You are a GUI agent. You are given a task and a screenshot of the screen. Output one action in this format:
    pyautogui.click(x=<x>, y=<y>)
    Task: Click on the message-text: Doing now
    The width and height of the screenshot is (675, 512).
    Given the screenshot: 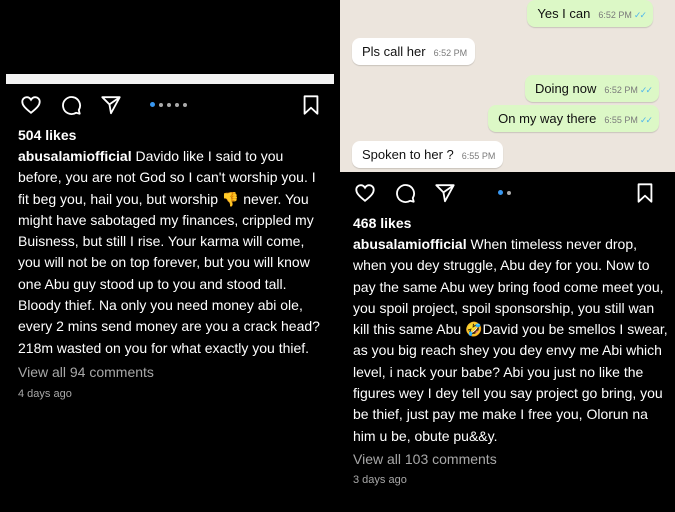 What is the action you would take?
    pyautogui.click(x=565, y=88)
    